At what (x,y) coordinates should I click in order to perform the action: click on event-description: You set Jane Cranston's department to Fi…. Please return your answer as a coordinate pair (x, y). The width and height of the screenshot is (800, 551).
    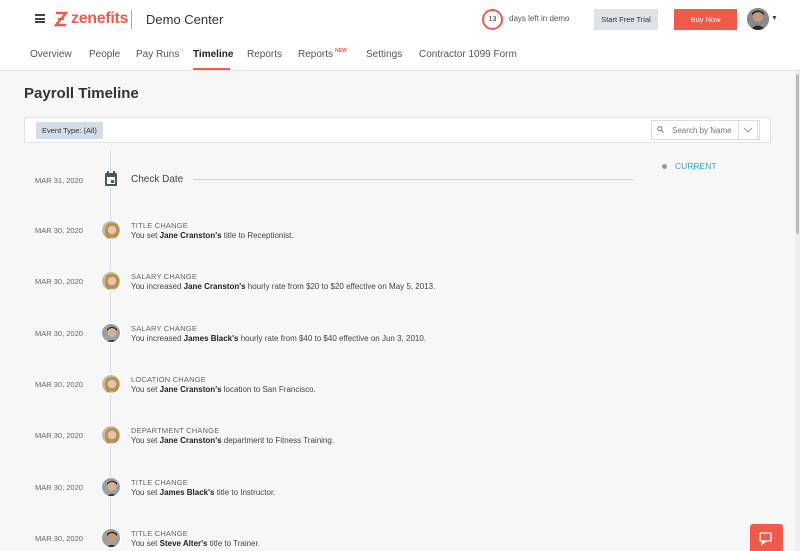
    Looking at the image, I should click on (232, 440).